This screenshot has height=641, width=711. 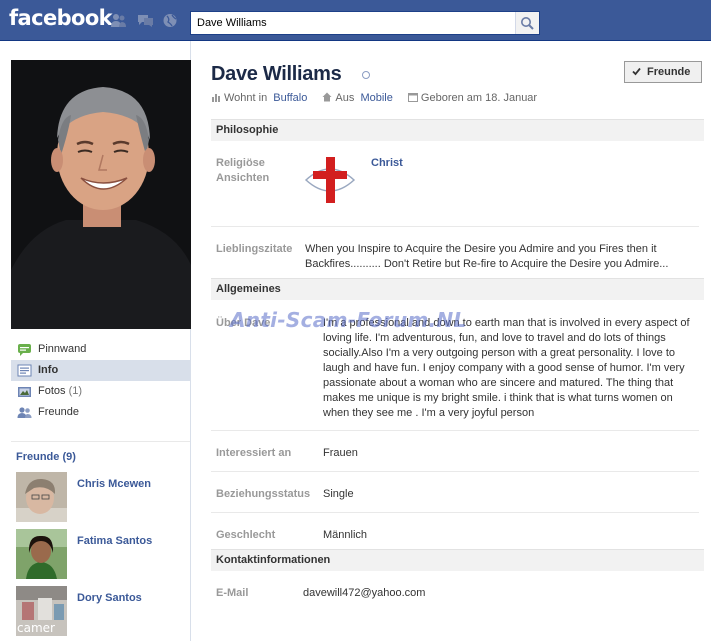 I want to click on top-bar: facebook Dave Williams, so click(x=355, y=20).